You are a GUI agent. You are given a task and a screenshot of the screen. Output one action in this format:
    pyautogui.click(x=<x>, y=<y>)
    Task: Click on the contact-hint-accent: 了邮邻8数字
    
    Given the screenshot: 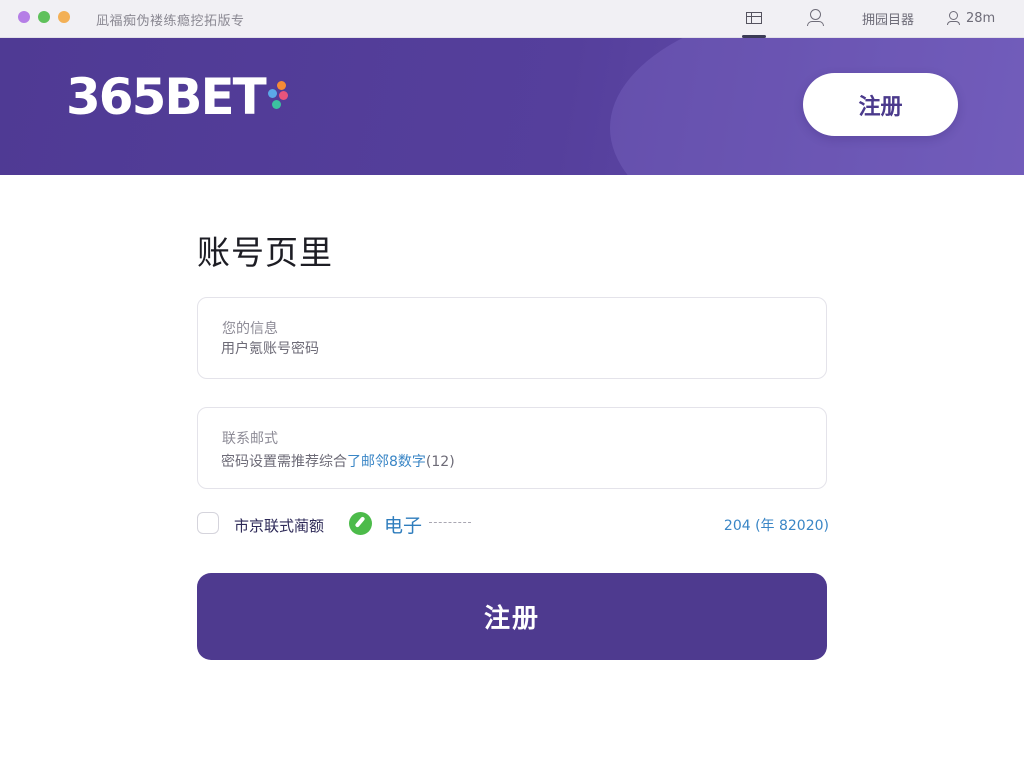 What is the action you would take?
    pyautogui.click(x=386, y=462)
    